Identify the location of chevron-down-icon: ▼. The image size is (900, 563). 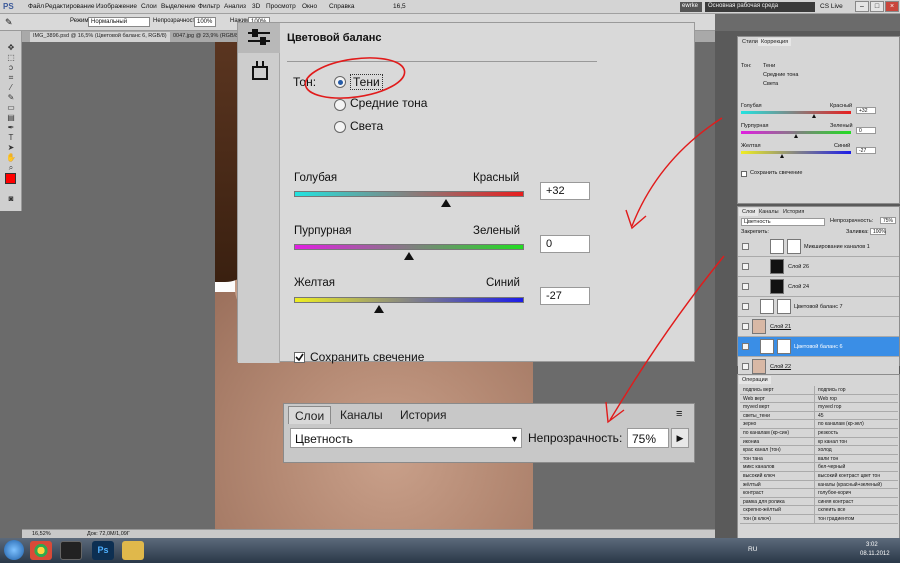
(514, 439).